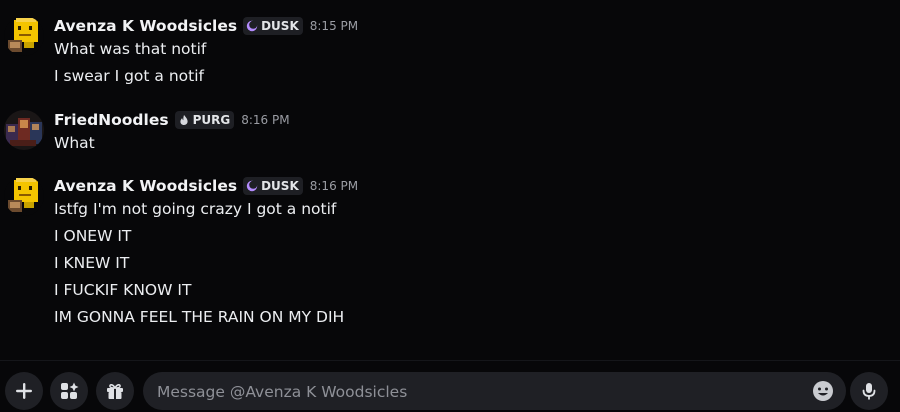  I want to click on message-text: I swear I got a notif, so click(129, 76).